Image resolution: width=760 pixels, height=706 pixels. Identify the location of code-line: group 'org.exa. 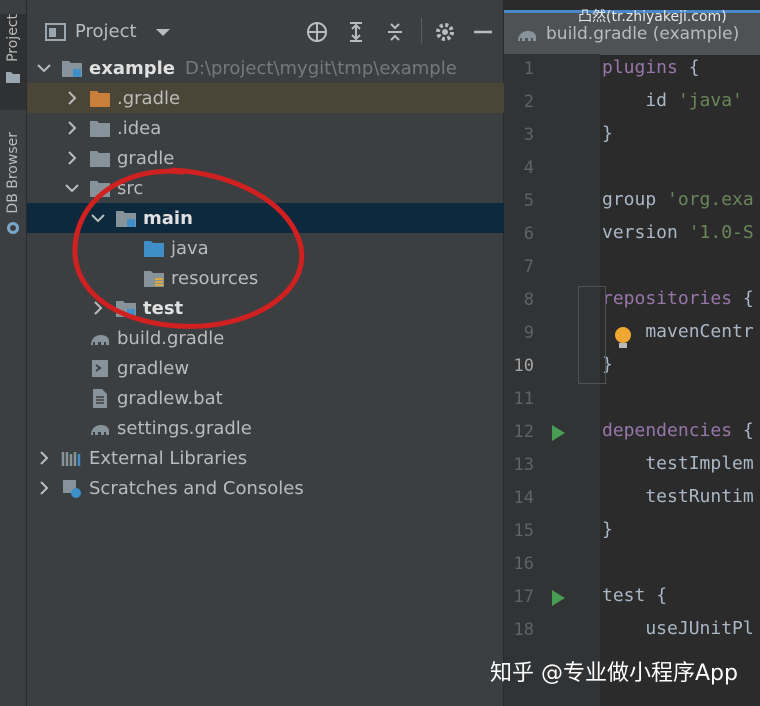
(678, 199).